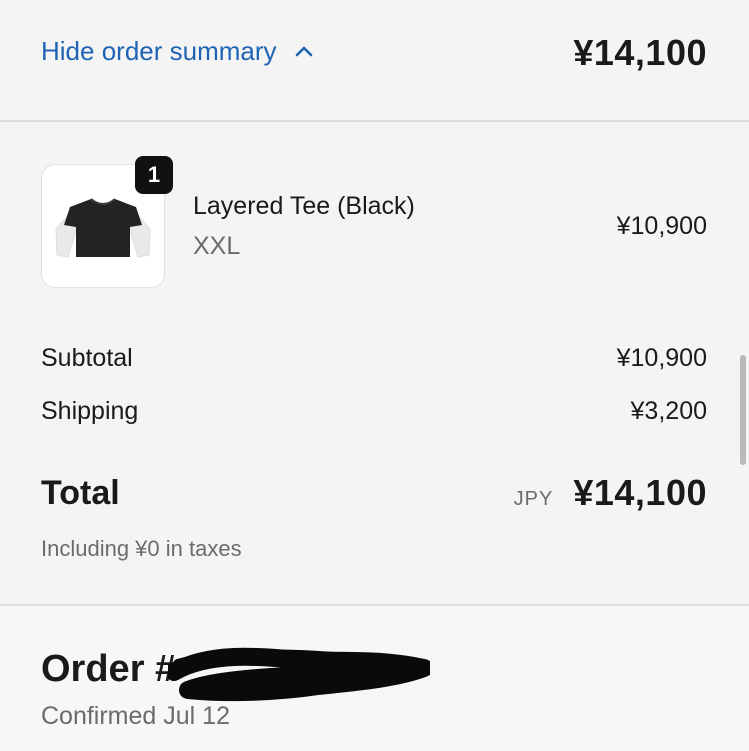  Describe the element at coordinates (154, 175) in the screenshot. I see `quantity-badge: 1` at that location.